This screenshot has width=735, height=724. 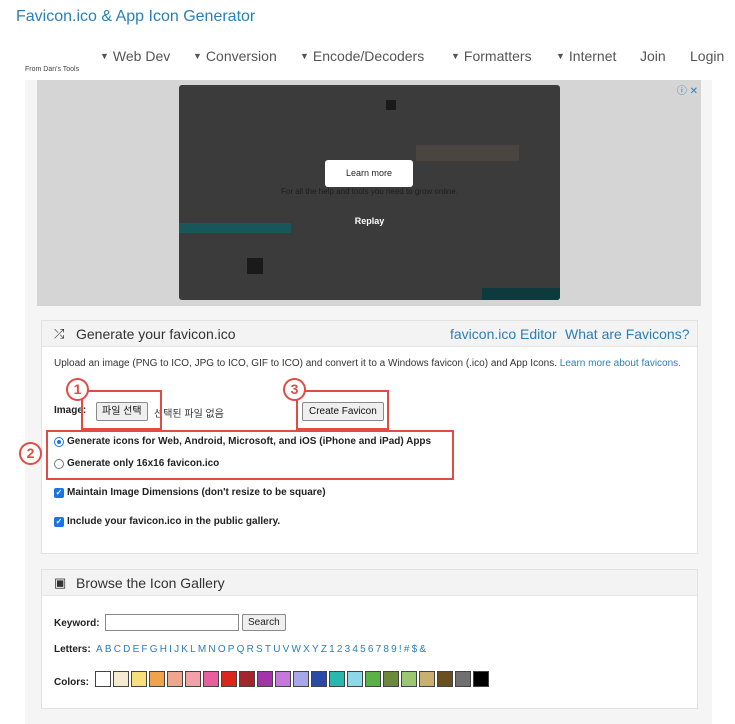 I want to click on image-icon: ▣, so click(x=60, y=582).